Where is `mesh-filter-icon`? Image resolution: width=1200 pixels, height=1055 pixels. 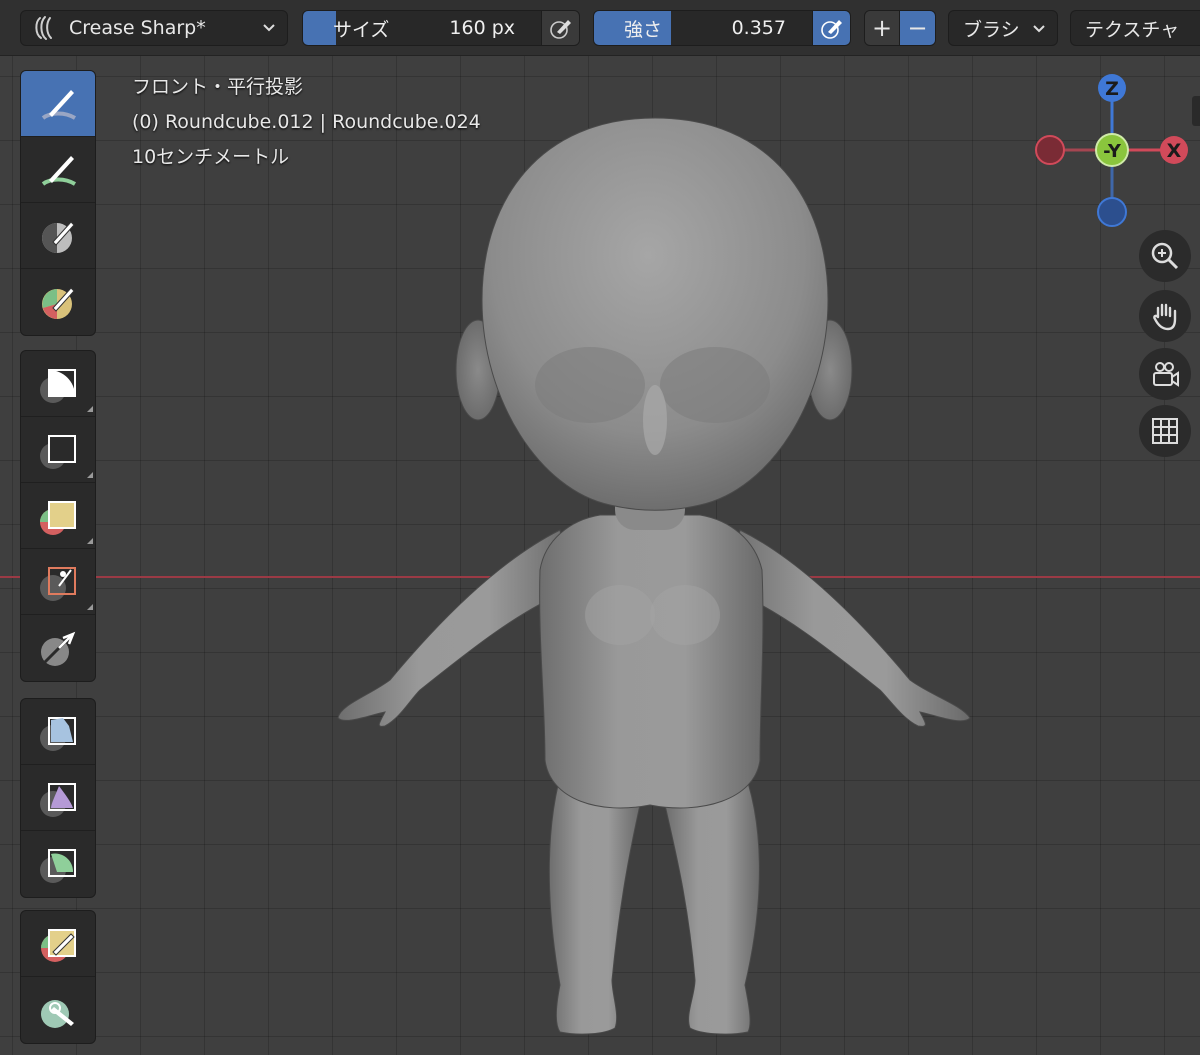 mesh-filter-icon is located at coordinates (58, 648).